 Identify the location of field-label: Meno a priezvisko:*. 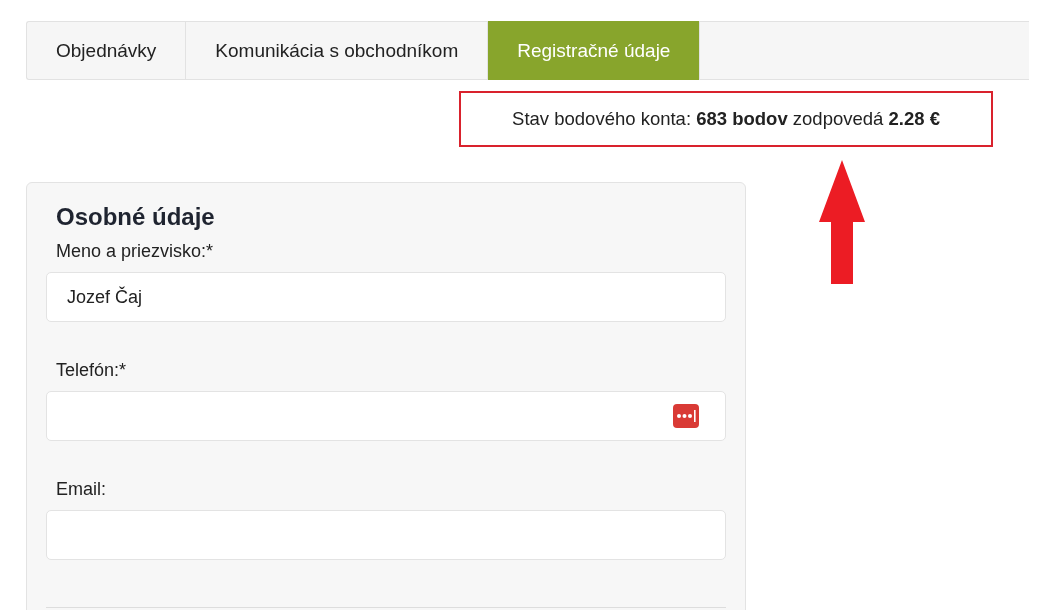
(135, 251).